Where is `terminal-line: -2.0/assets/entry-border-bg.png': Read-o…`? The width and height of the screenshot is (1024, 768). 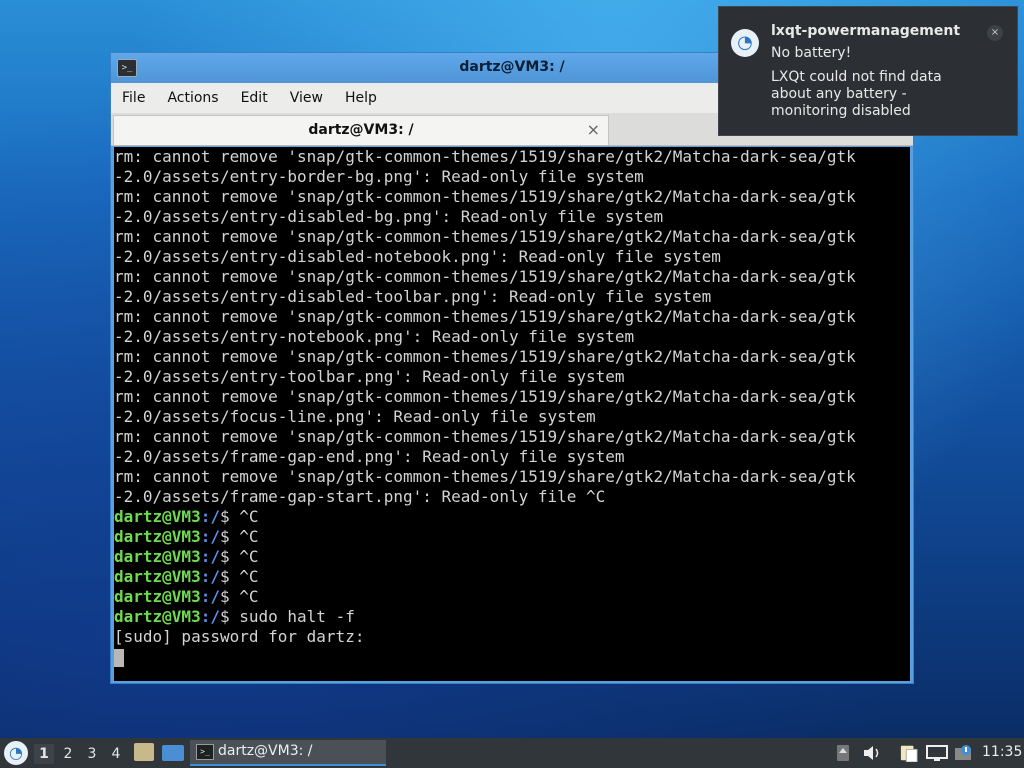 terminal-line: -2.0/assets/entry-border-bg.png': Read-o… is located at coordinates (379, 176).